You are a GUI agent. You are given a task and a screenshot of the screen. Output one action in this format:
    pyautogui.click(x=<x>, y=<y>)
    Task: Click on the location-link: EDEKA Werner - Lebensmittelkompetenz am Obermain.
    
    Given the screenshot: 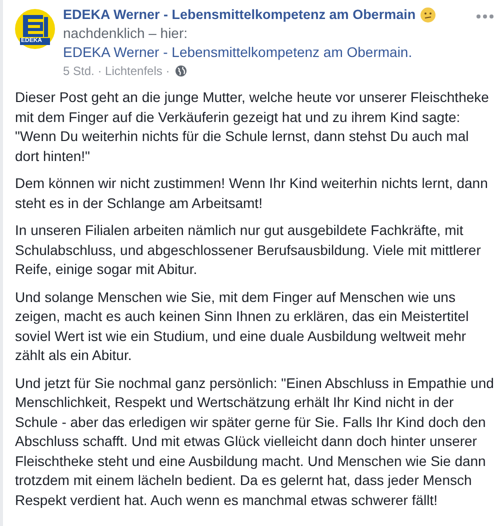 What is the action you would take?
    pyautogui.click(x=237, y=52)
    